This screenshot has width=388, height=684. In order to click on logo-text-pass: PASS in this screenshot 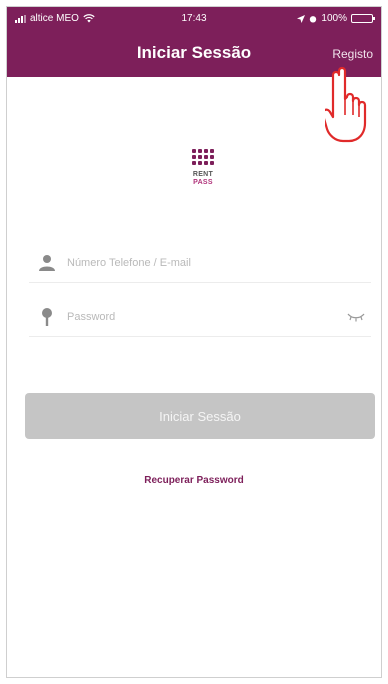, I will do `click(203, 182)`.